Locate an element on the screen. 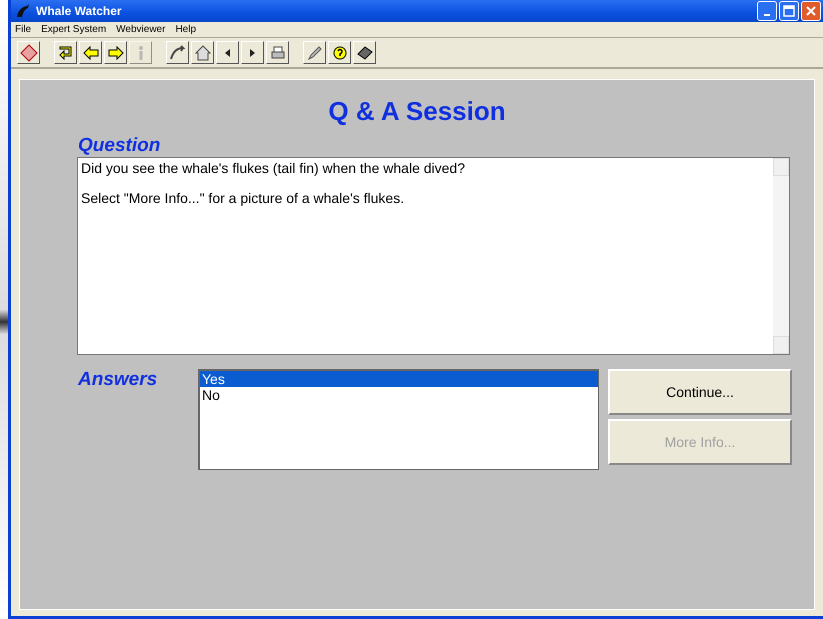 The height and width of the screenshot is (619, 823). forward-icon is located at coordinates (115, 53).